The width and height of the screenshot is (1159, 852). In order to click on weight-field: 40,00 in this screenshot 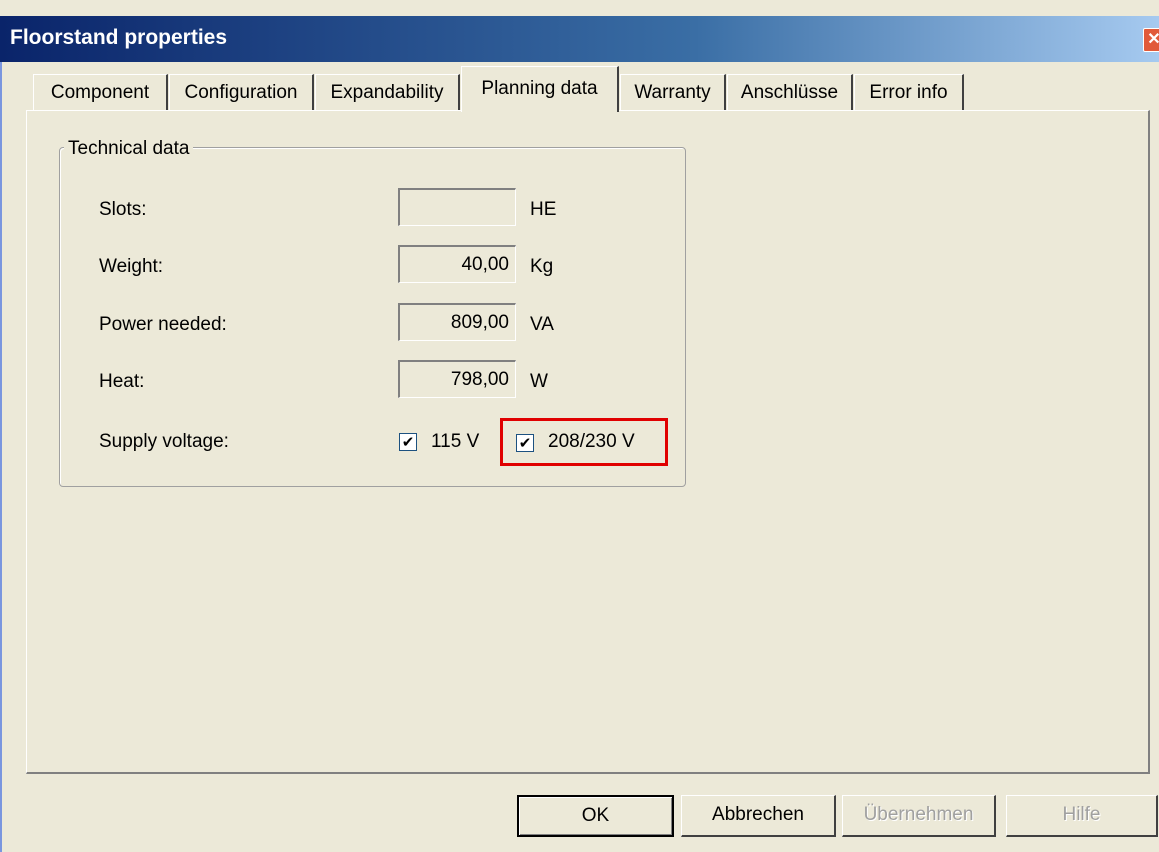, I will do `click(457, 264)`.